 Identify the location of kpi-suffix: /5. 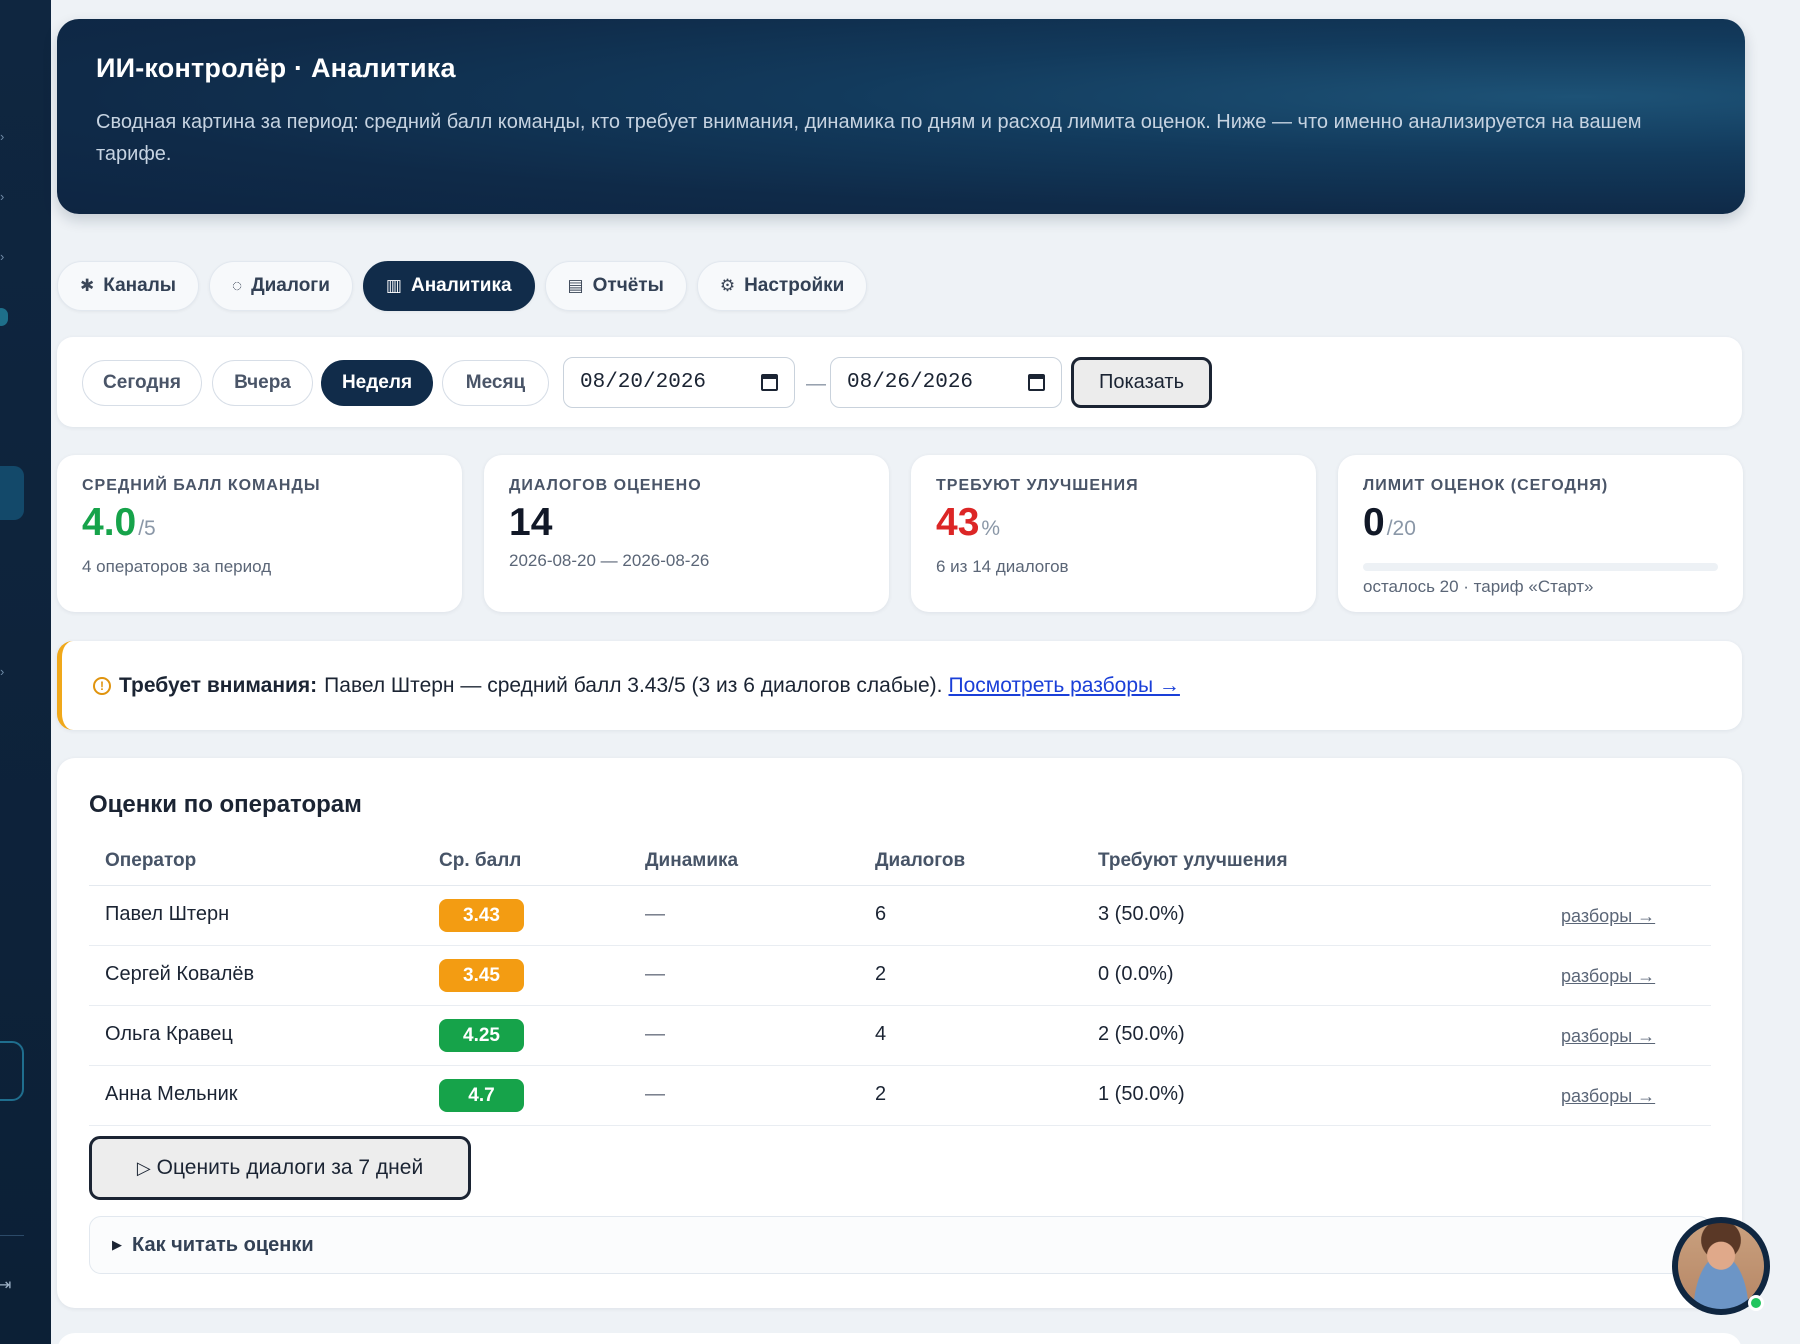
(147, 528).